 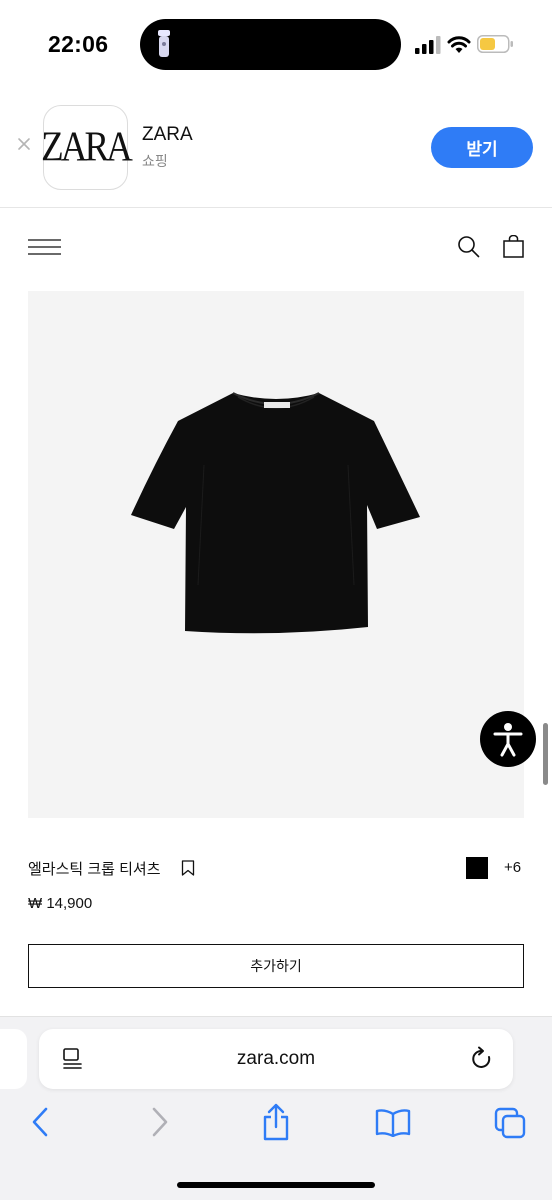 What do you see at coordinates (13, 1059) in the screenshot?
I see `previous-tab-card` at bounding box center [13, 1059].